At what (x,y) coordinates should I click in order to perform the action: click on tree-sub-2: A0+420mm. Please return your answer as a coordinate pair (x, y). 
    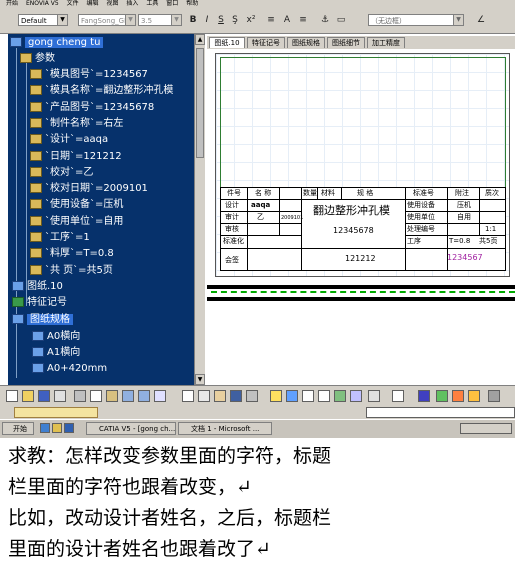
    Looking at the image, I should click on (69, 369).